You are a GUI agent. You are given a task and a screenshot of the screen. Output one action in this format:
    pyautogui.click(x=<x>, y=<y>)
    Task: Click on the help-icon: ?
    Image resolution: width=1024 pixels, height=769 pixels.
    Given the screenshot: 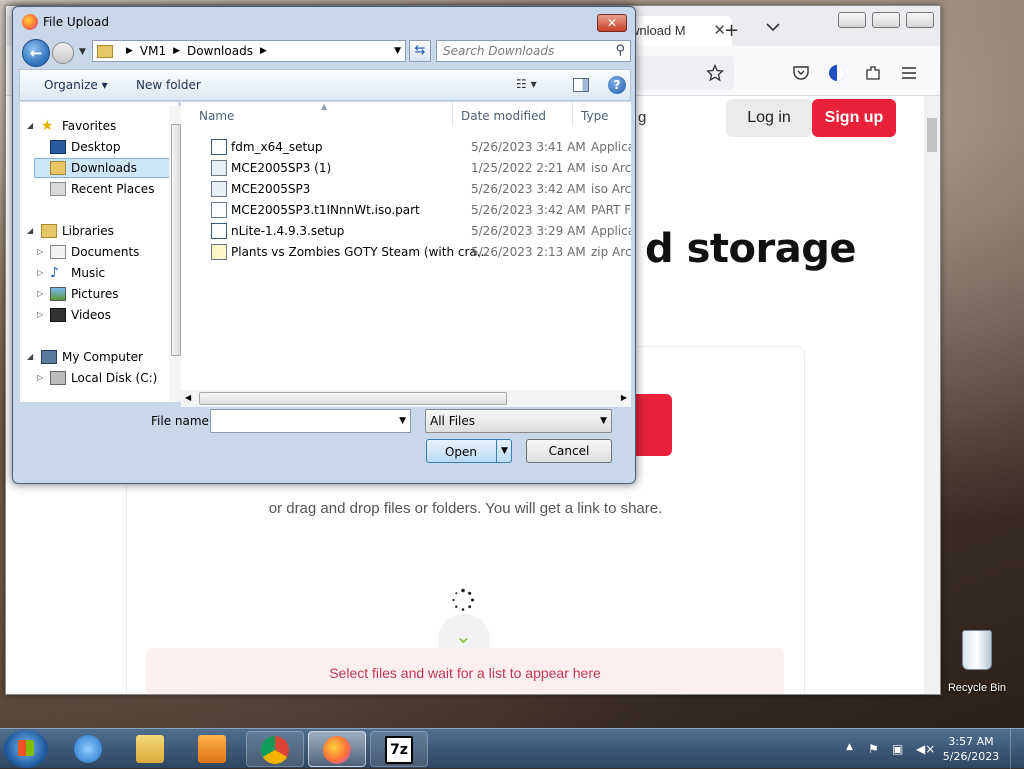 What is the action you would take?
    pyautogui.click(x=617, y=85)
    